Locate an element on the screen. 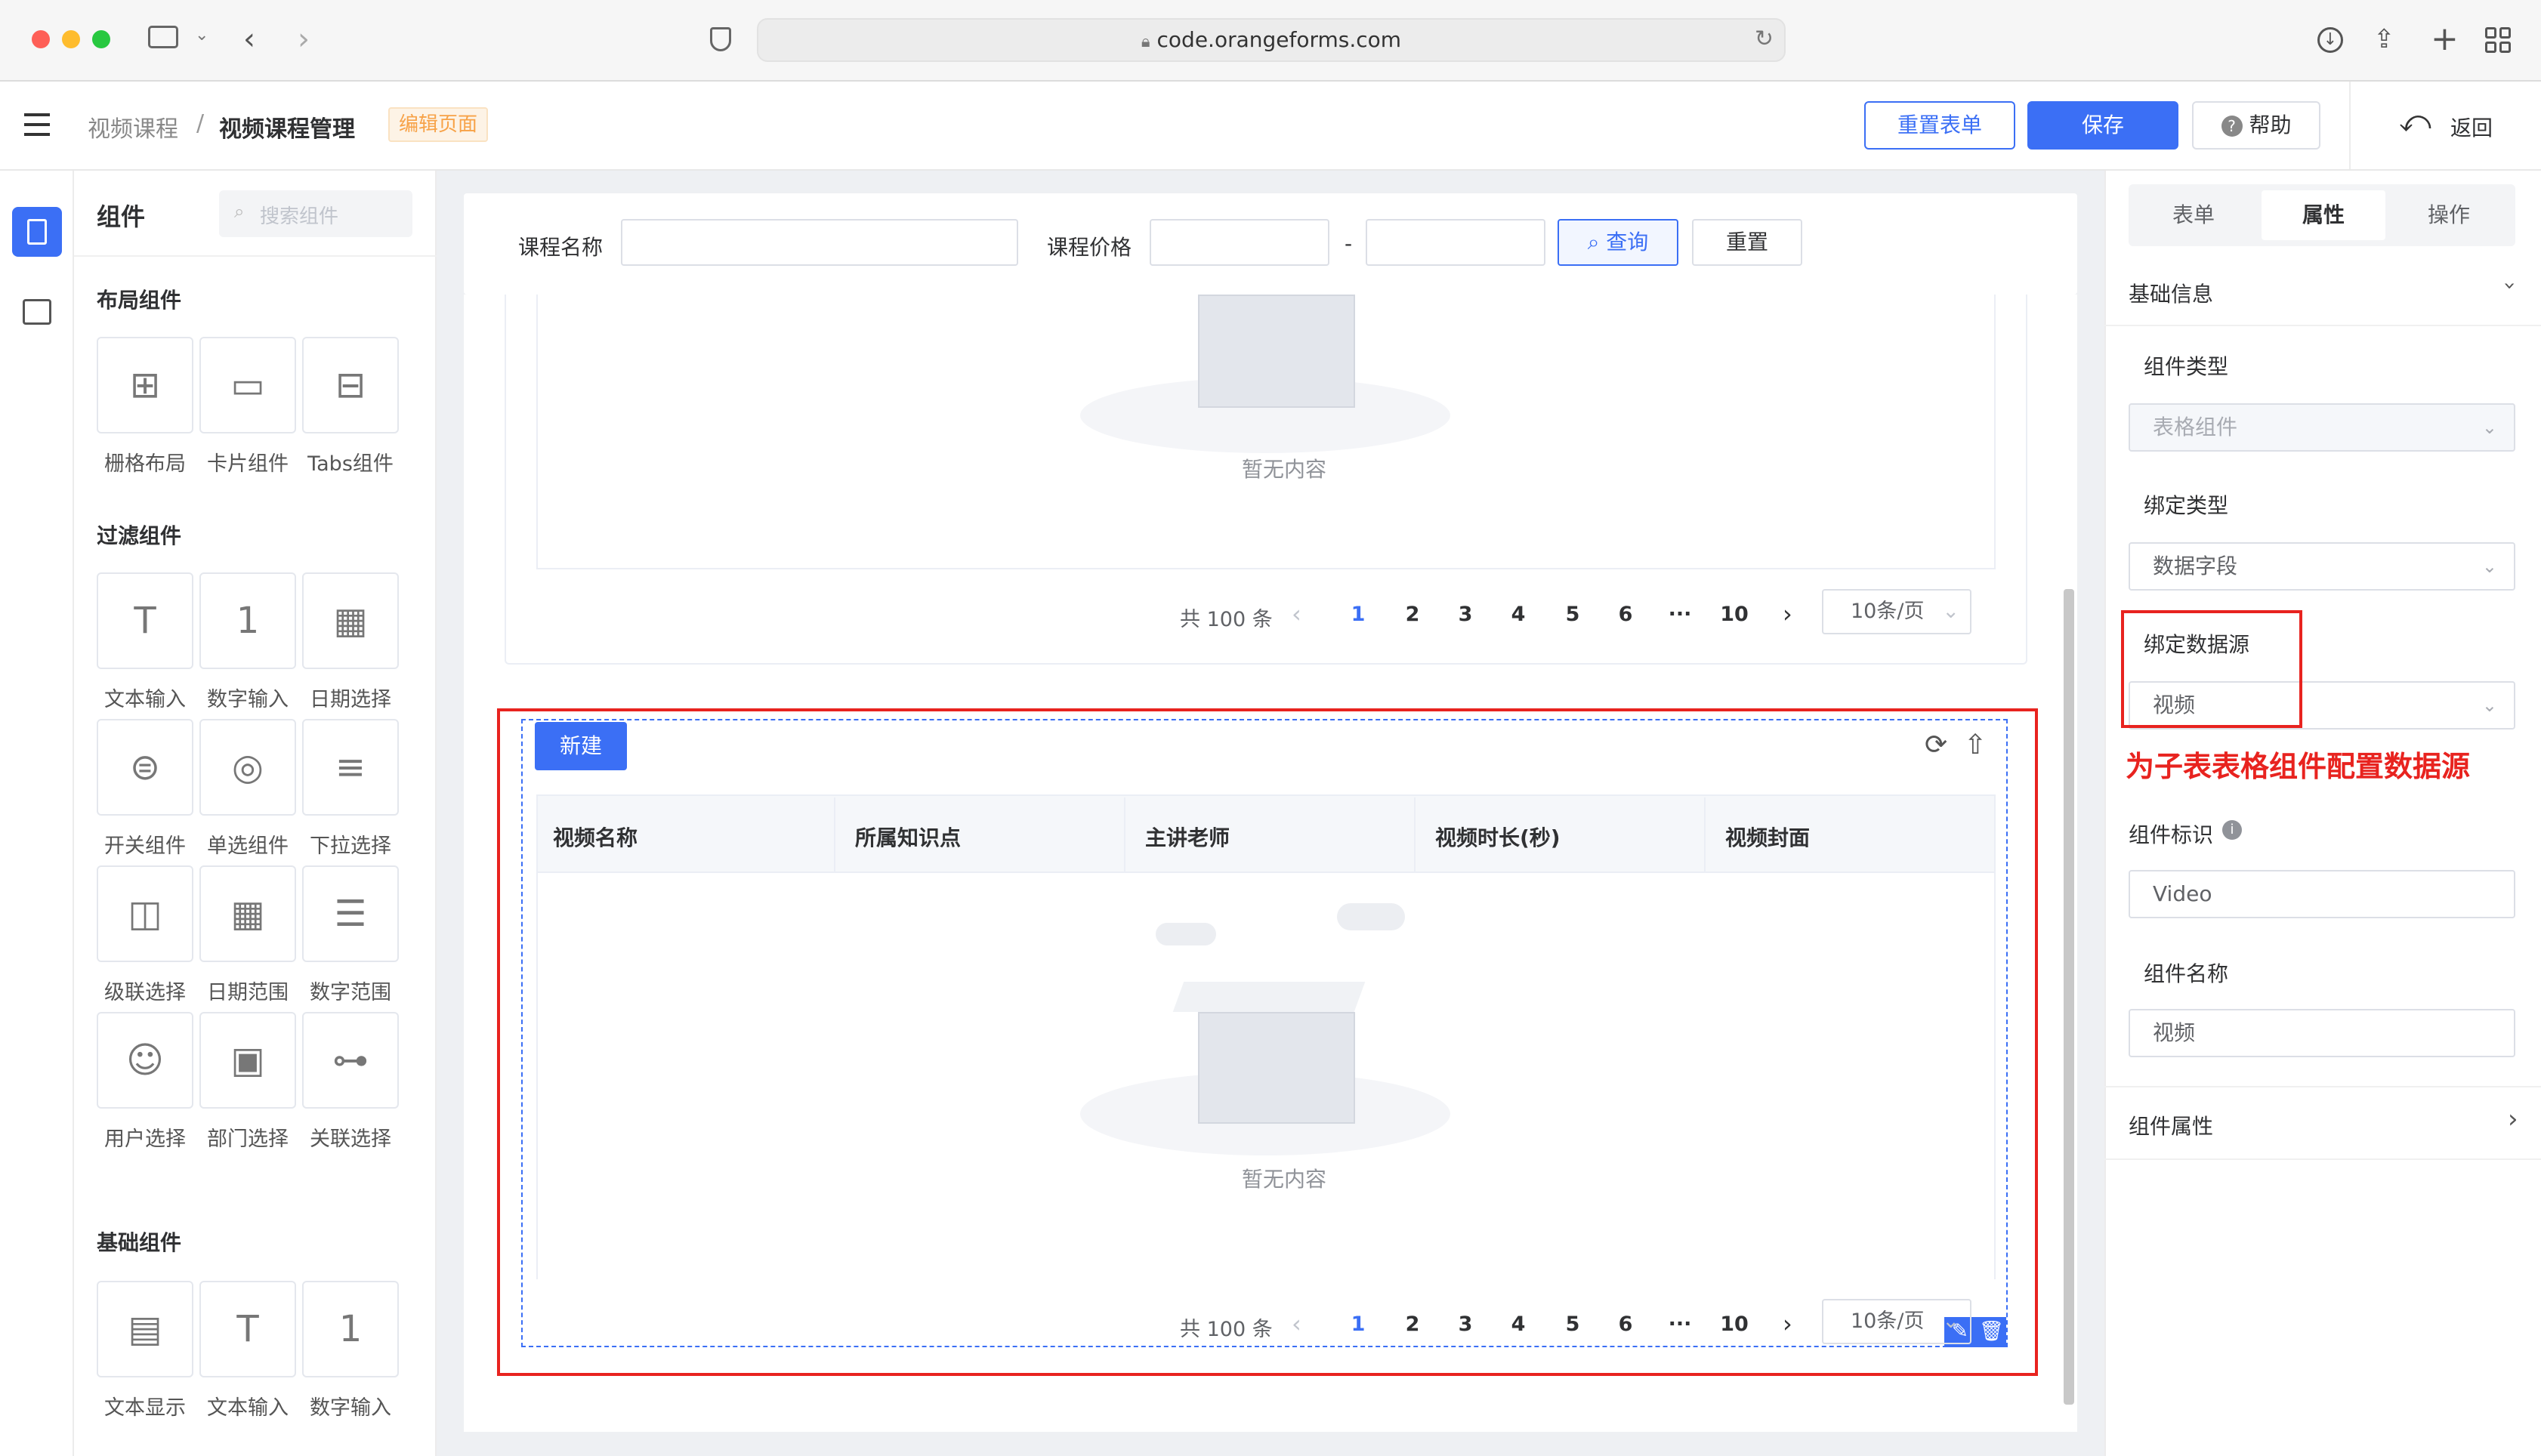  address-bar: 🔒︎ code.orangeforms.com ↻ is located at coordinates (1271, 40).